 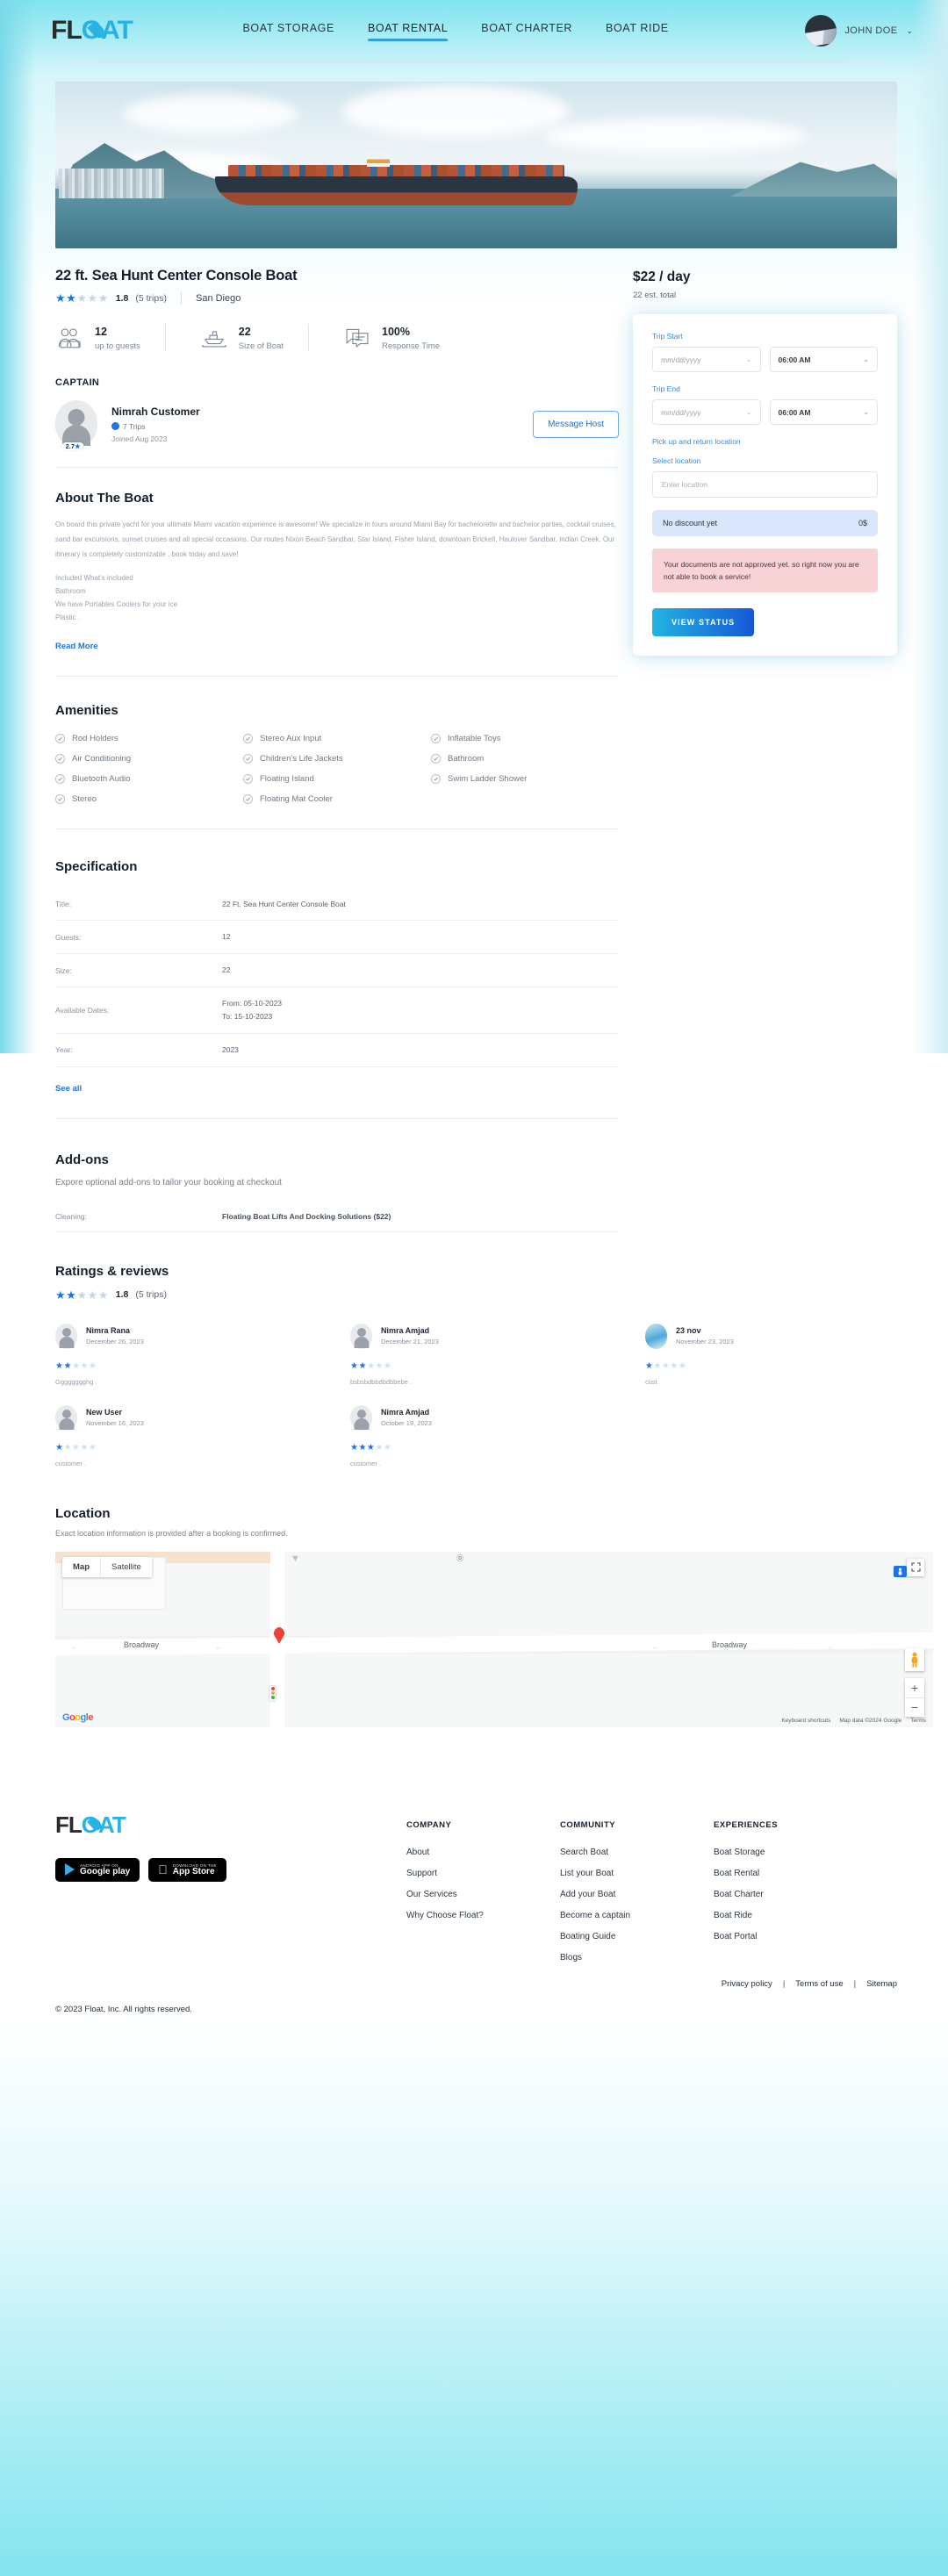 I want to click on amenity-label: Children's Life Jackets, so click(x=301, y=759).